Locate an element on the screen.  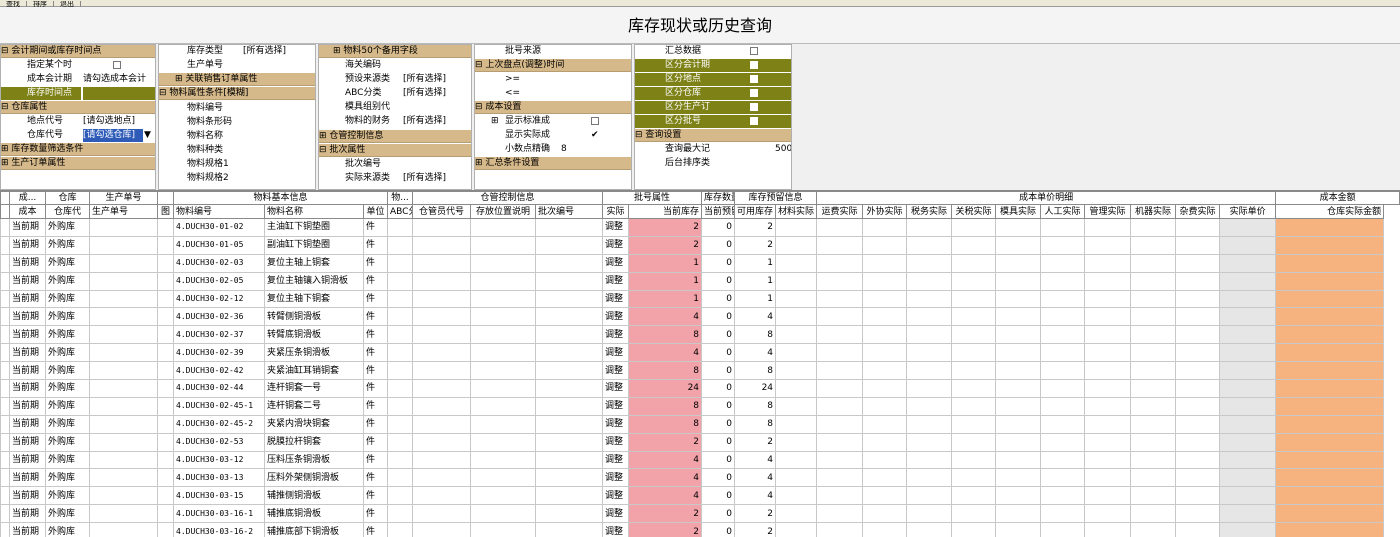
column-header: 批次编号 is located at coordinates (569, 211).